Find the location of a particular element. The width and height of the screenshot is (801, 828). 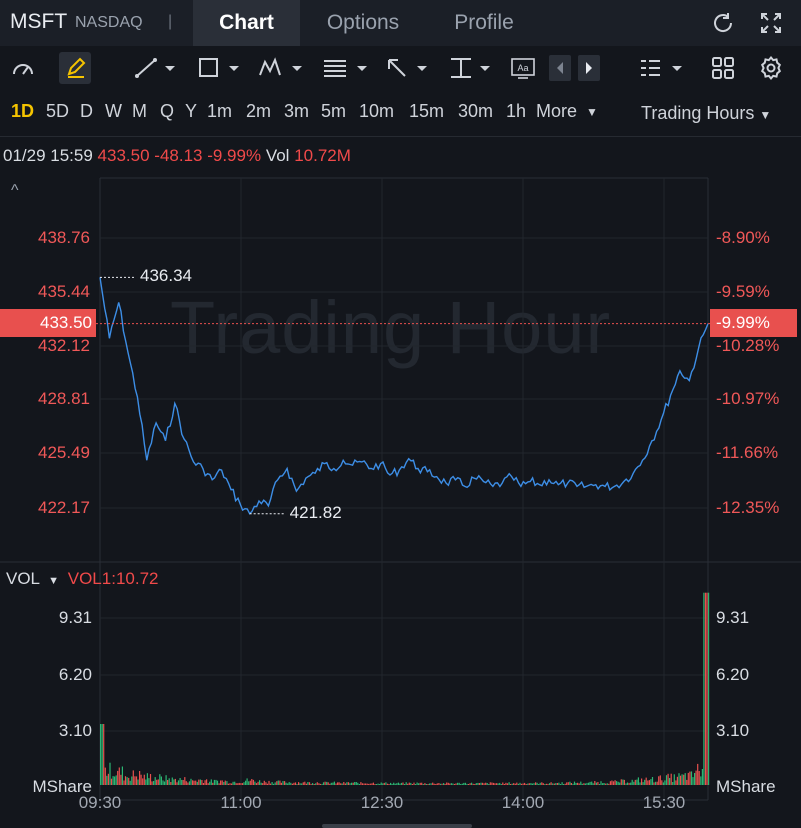

pattern-icon is located at coordinates (281, 68).